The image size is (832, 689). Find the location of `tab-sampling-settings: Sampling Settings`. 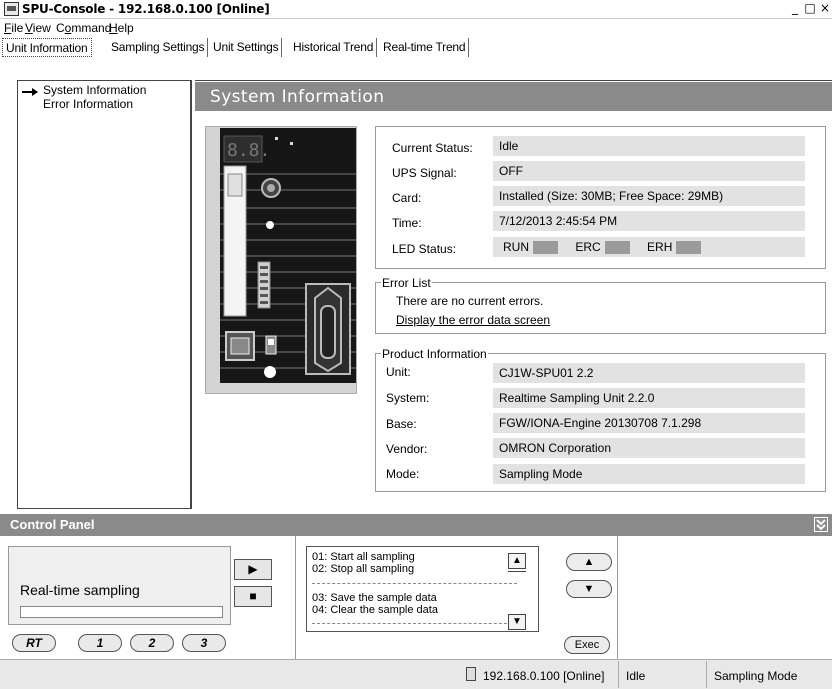

tab-sampling-settings: Sampling Settings is located at coordinates (158, 47).